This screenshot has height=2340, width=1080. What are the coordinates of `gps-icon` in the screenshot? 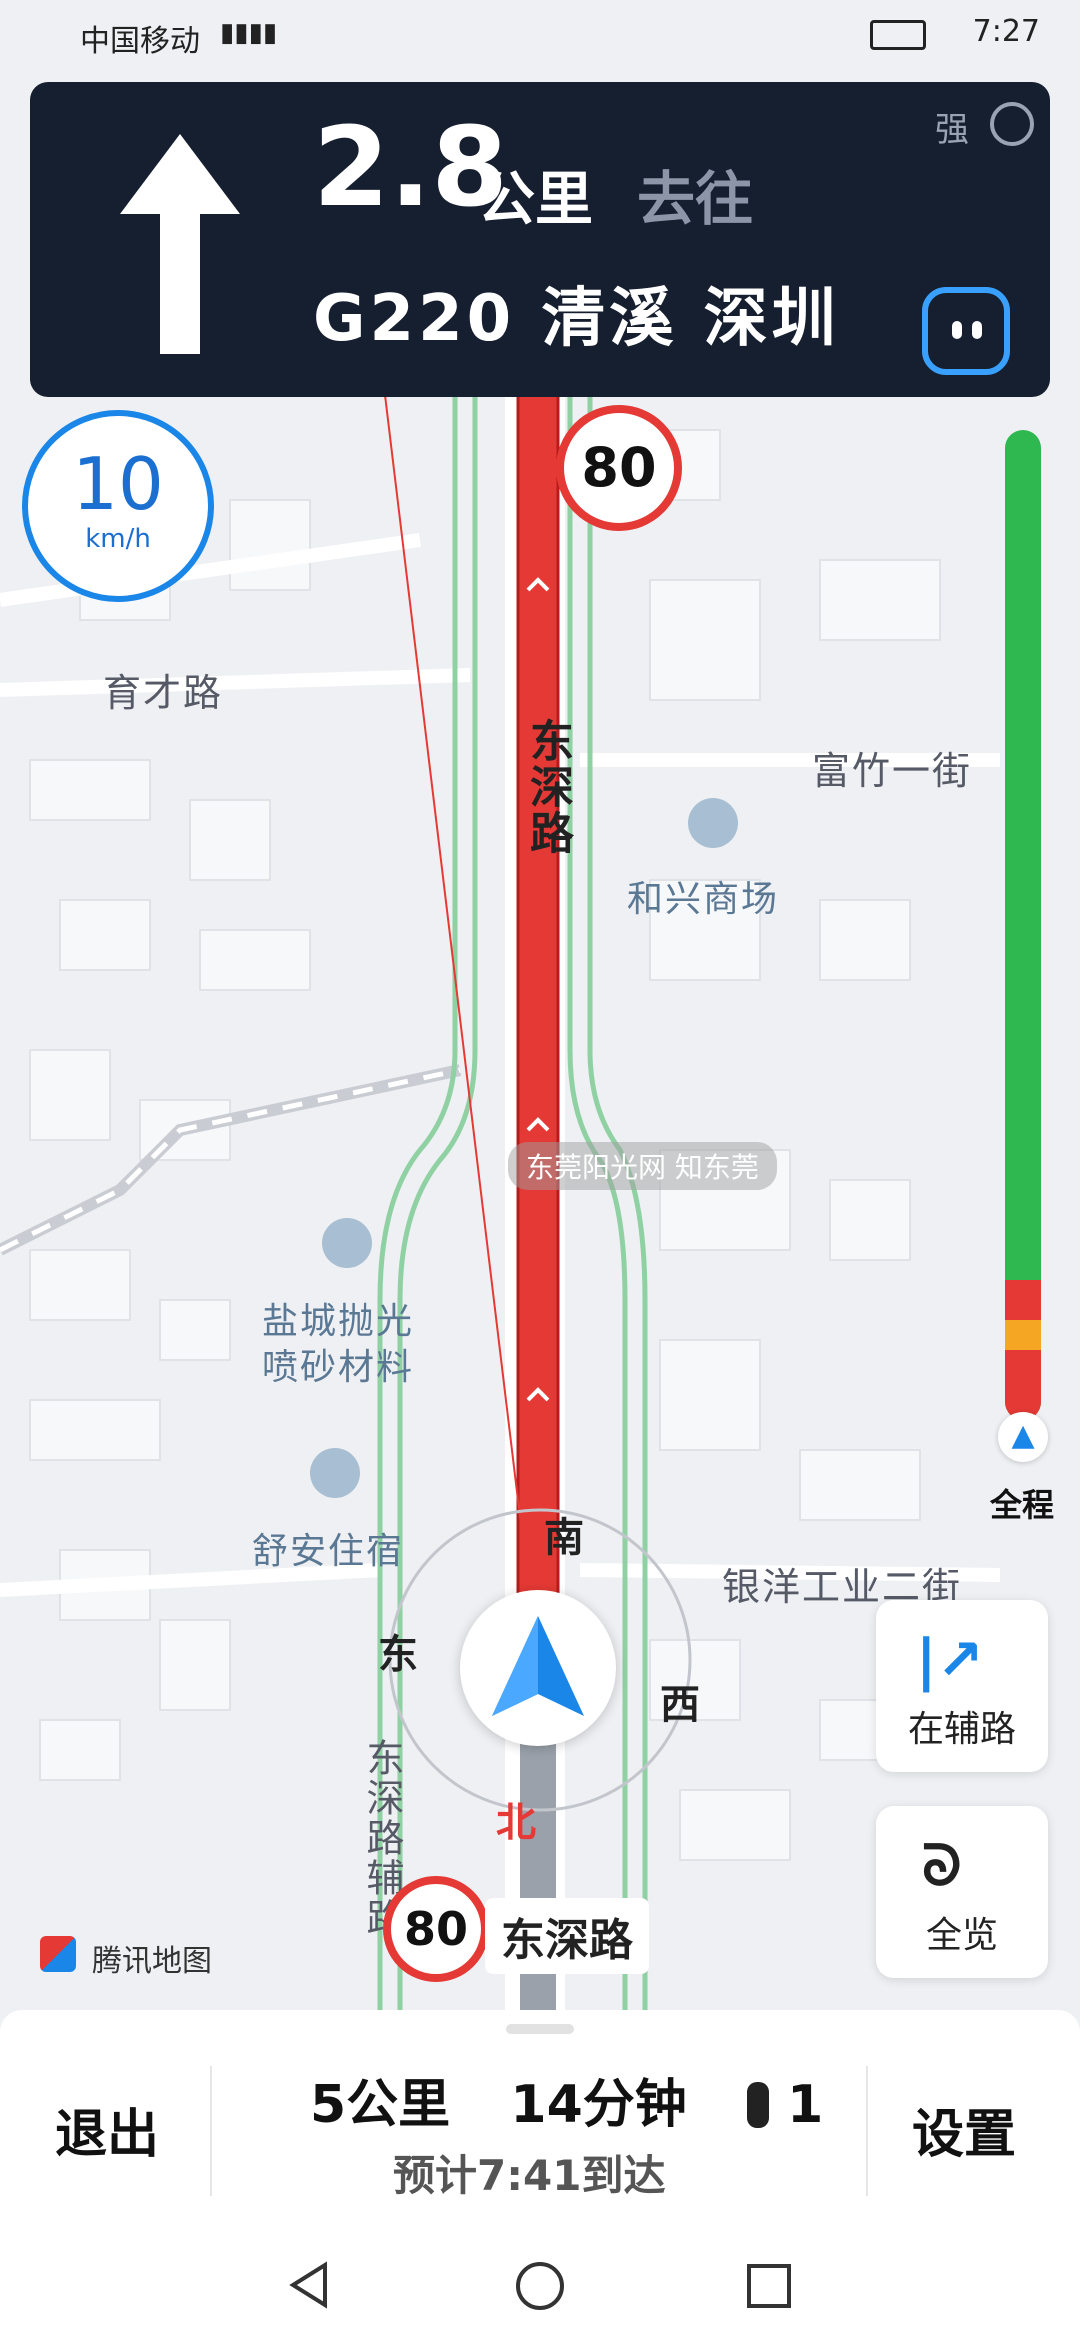 It's located at (1012, 124).